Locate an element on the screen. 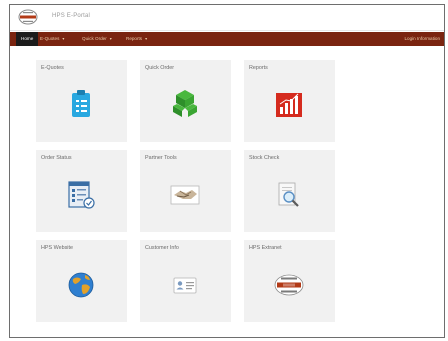 Image resolution: width=448 pixels, height=341 pixels. tile-label: HPS Website is located at coordinates (57, 248).